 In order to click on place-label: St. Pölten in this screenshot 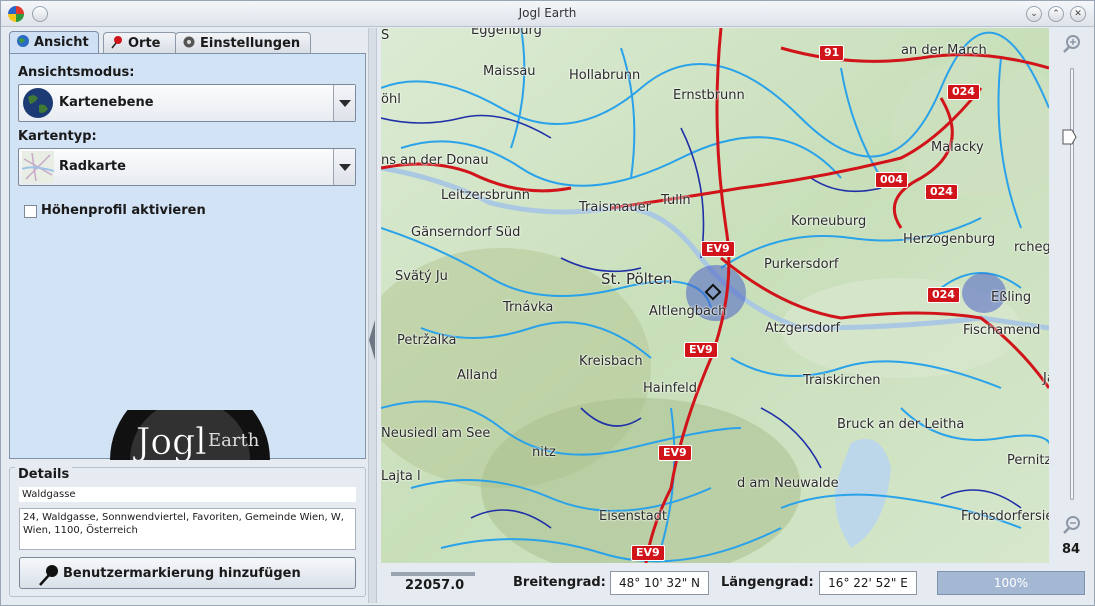, I will do `click(637, 279)`.